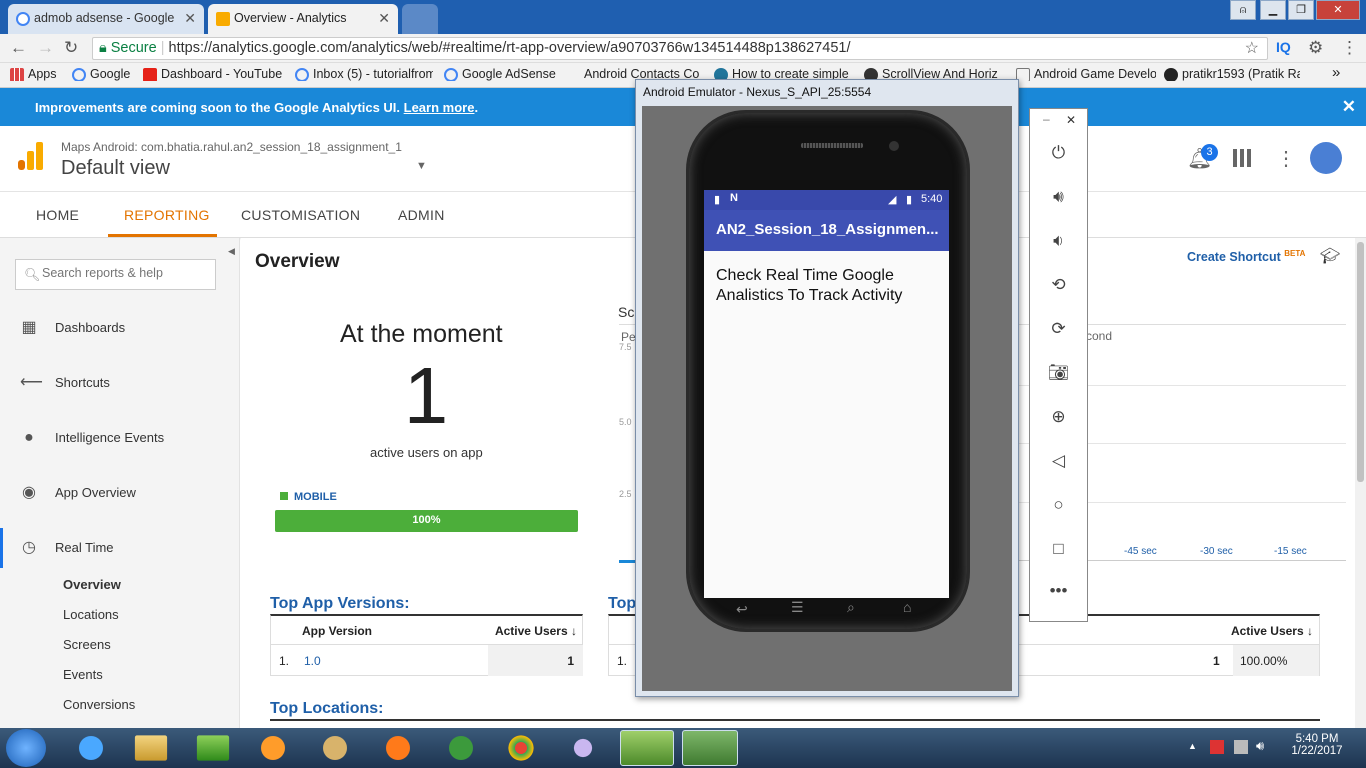  I want to click on home-icon: ○, so click(1058, 505).